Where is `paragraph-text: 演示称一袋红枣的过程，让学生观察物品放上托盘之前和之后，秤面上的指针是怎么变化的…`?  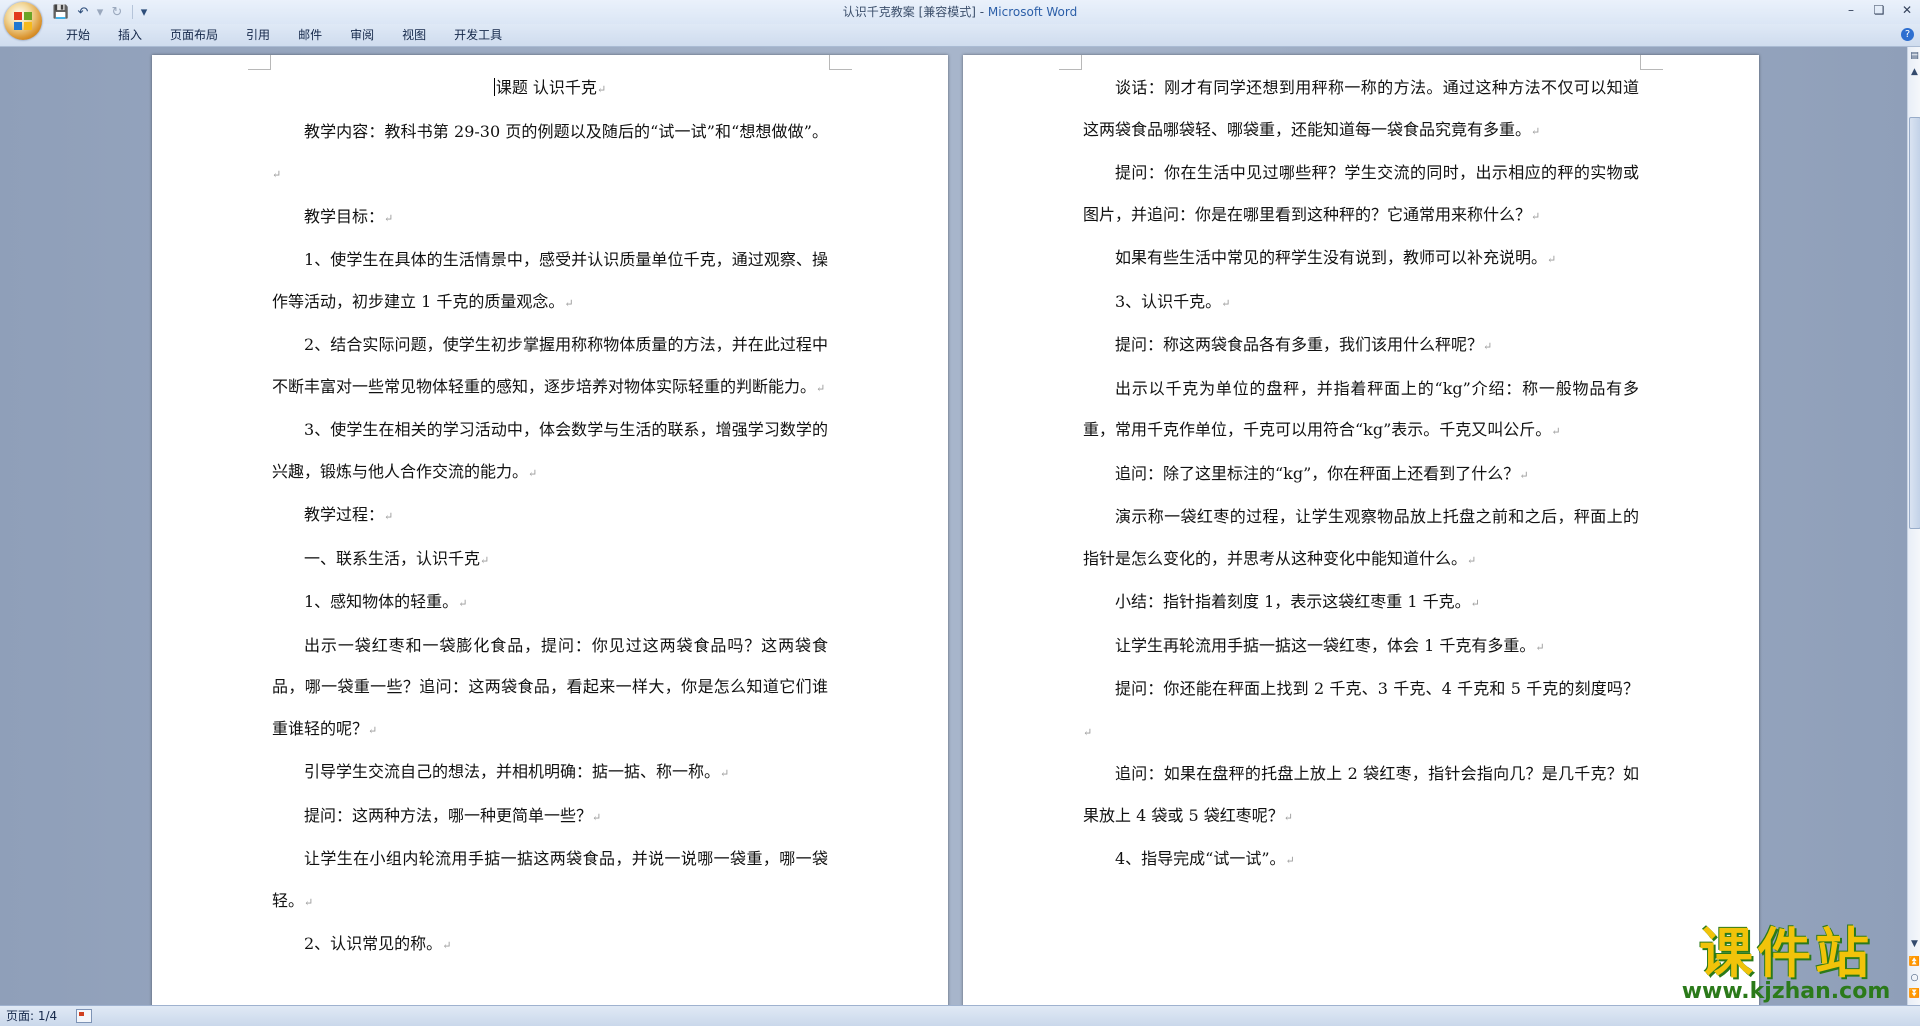 paragraph-text: 演示称一袋红枣的过程，让学生观察物品放上托盘之前和之后，秤面上的指针是怎么变化的… is located at coordinates (1361, 537).